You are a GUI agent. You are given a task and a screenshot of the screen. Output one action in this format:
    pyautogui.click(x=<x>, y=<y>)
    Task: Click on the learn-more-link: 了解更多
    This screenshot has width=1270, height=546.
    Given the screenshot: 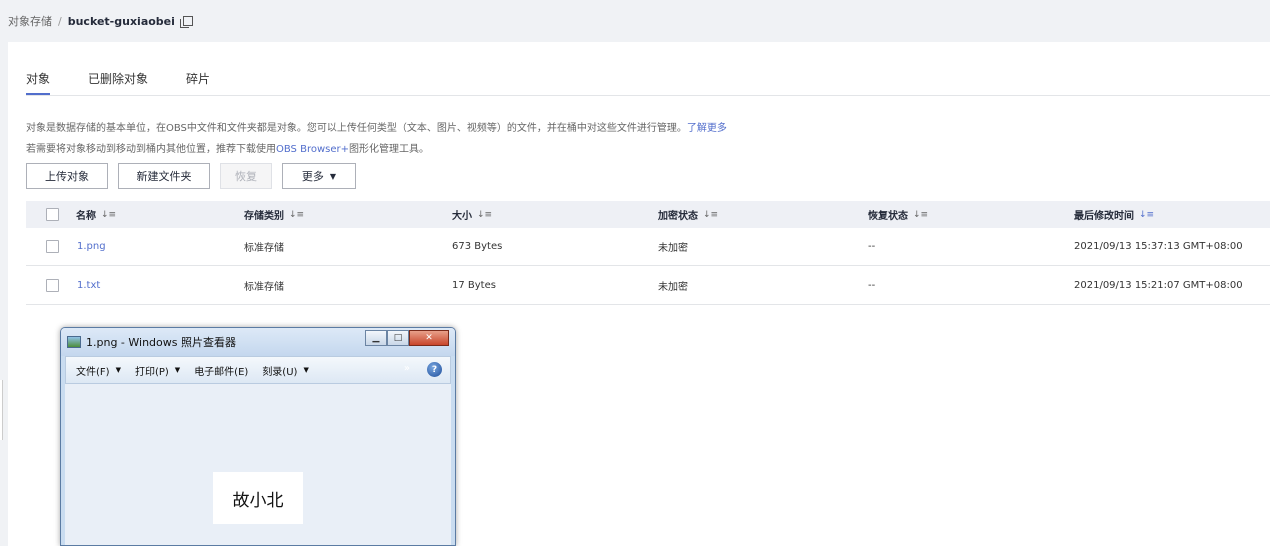 What is the action you would take?
    pyautogui.click(x=707, y=128)
    